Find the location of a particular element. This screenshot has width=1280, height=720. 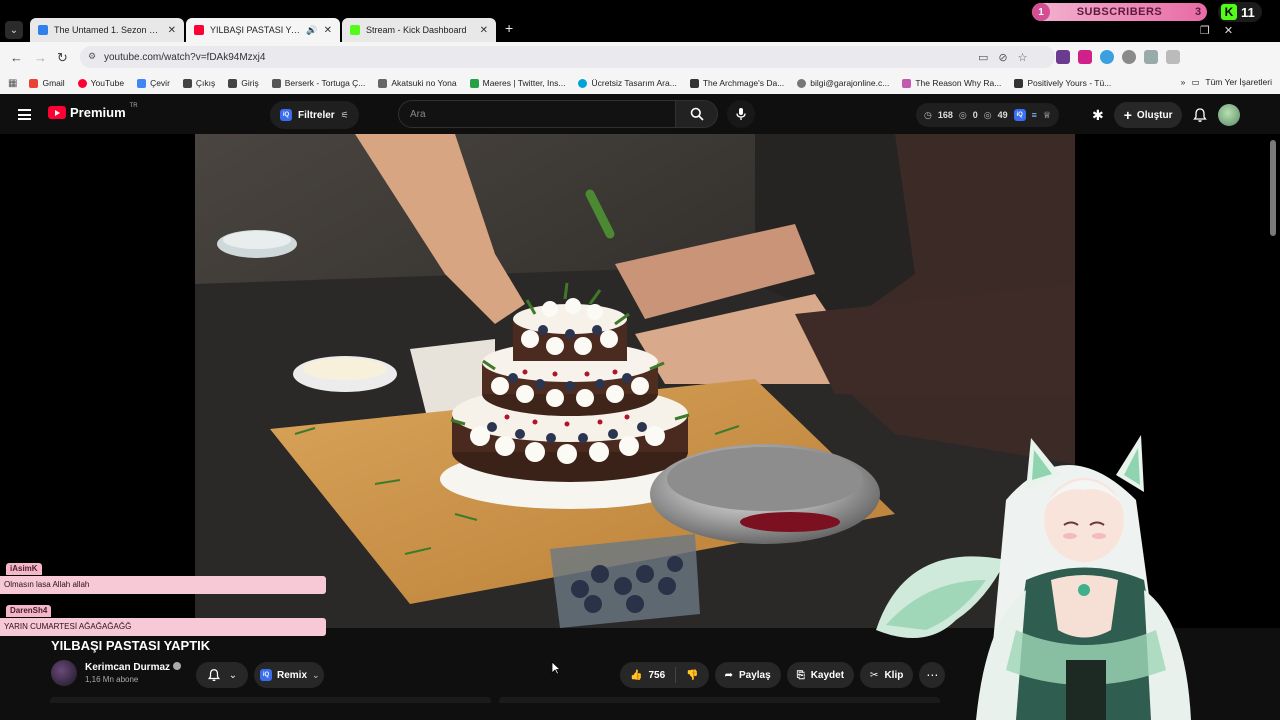

save-button: ⎘ Kaydet is located at coordinates (820, 675).